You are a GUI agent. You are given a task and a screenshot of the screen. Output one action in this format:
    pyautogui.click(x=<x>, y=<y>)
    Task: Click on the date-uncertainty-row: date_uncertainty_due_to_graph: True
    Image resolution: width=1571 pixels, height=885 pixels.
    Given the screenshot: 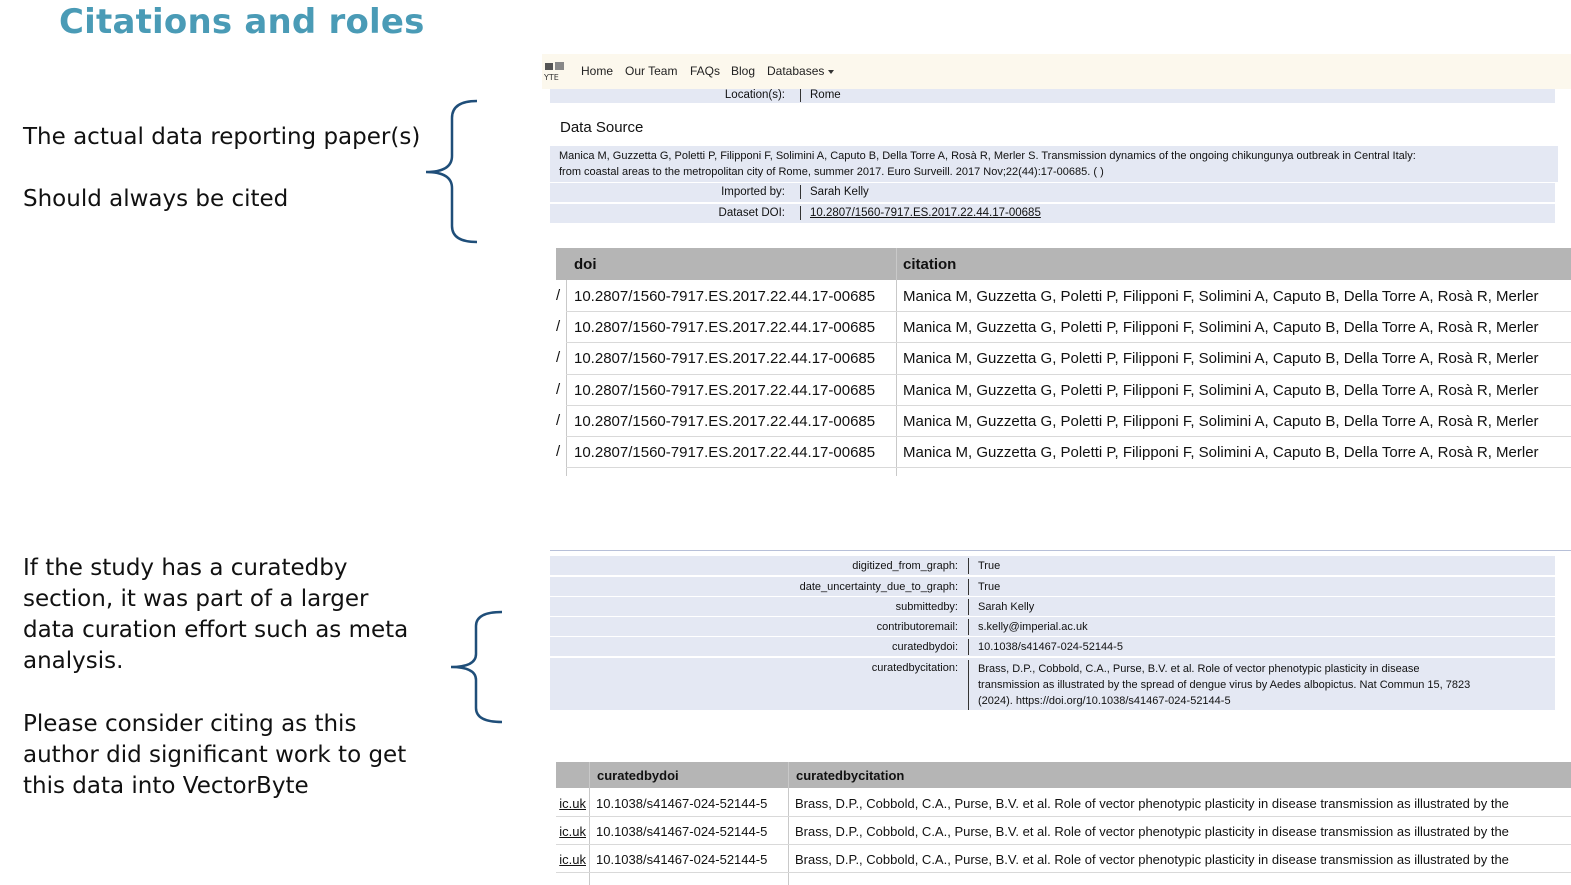 What is the action you would take?
    pyautogui.click(x=1052, y=586)
    